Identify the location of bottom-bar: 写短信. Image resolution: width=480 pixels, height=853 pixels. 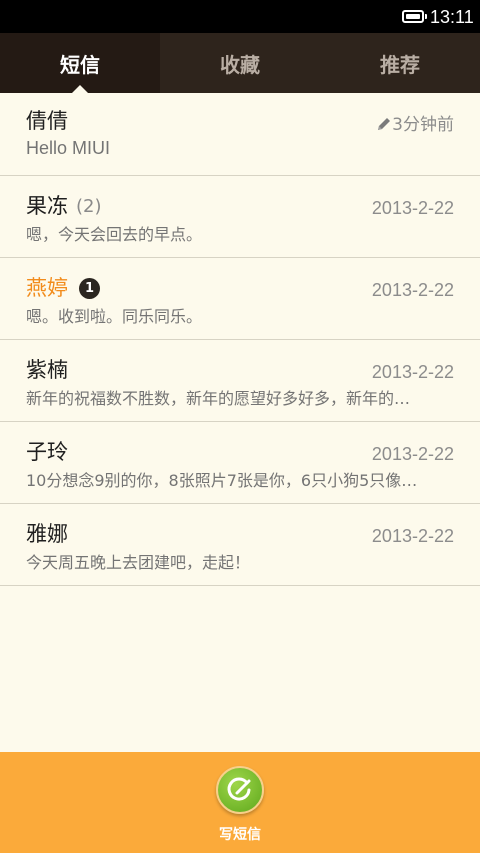
(240, 802).